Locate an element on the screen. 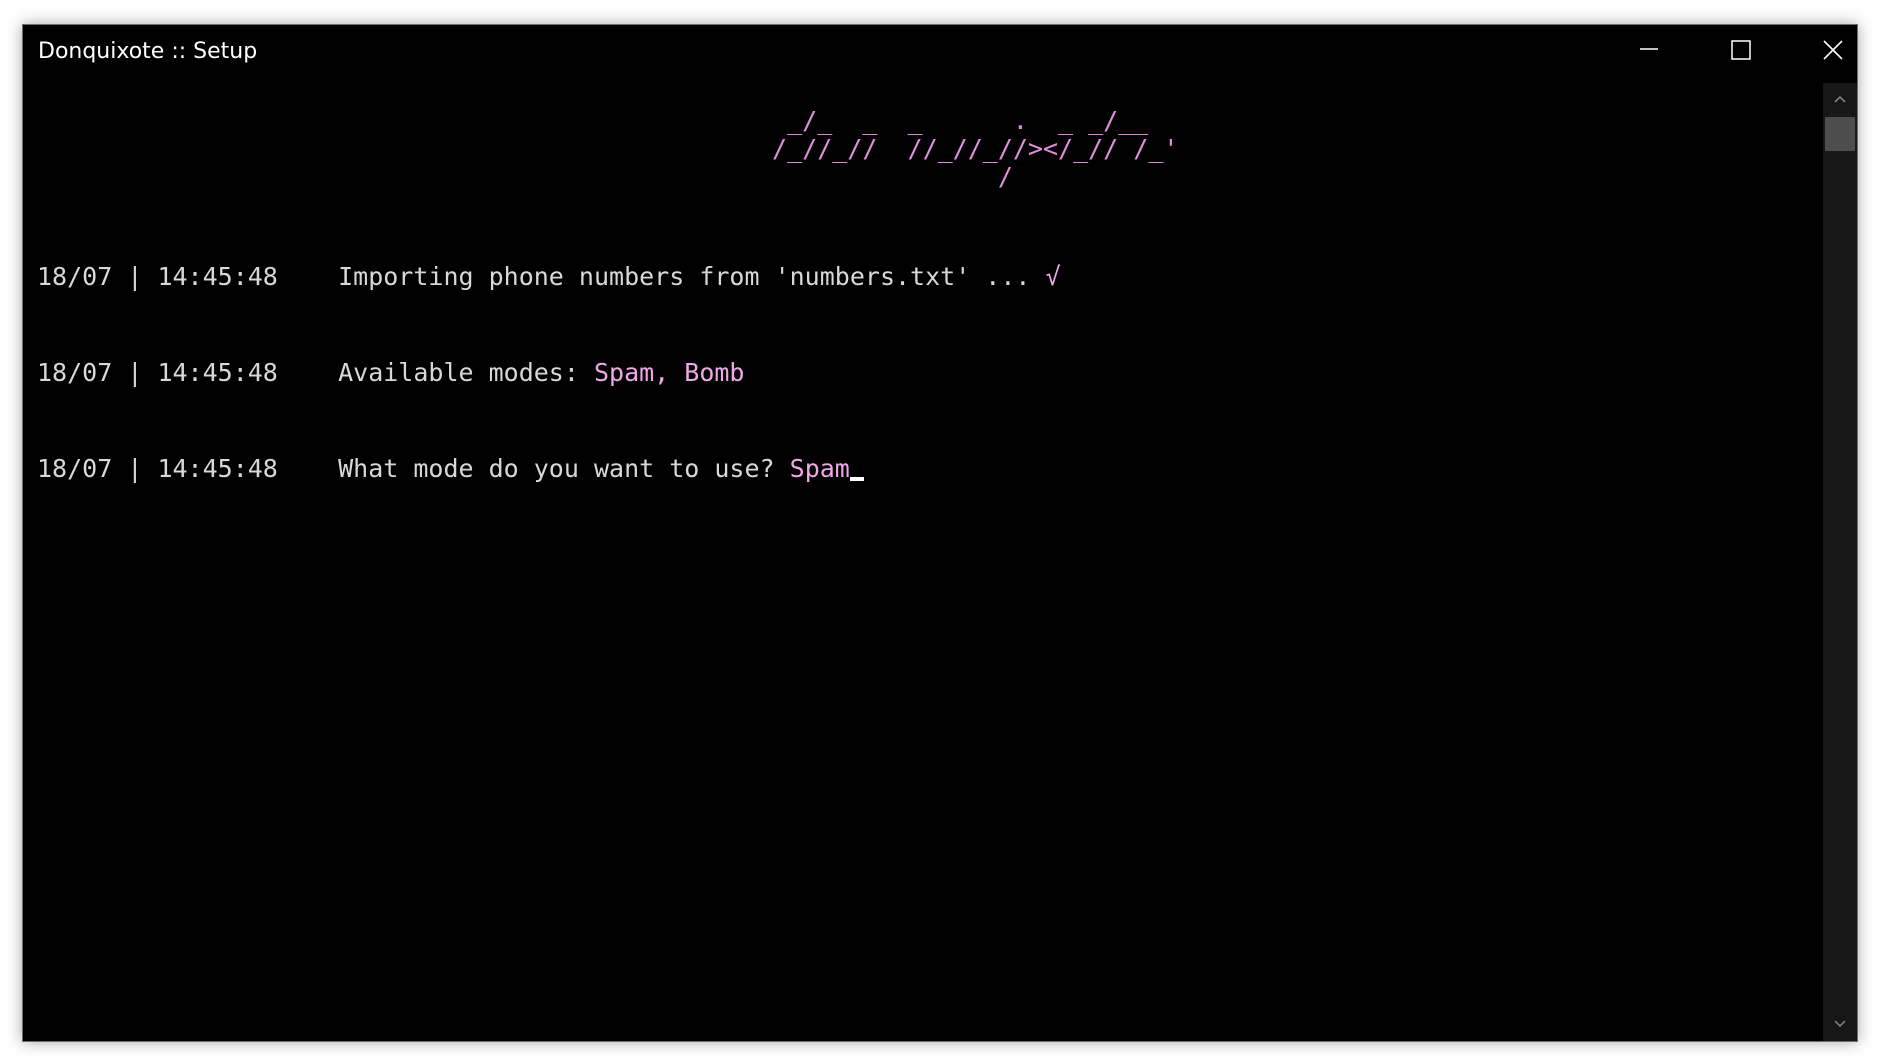  chevron-down-icon is located at coordinates (1840, 1024).